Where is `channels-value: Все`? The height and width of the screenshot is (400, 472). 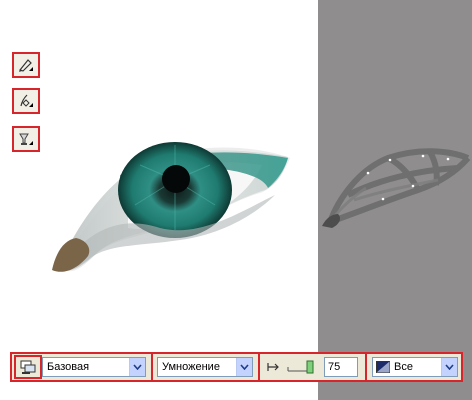 channels-value: Все is located at coordinates (403, 367).